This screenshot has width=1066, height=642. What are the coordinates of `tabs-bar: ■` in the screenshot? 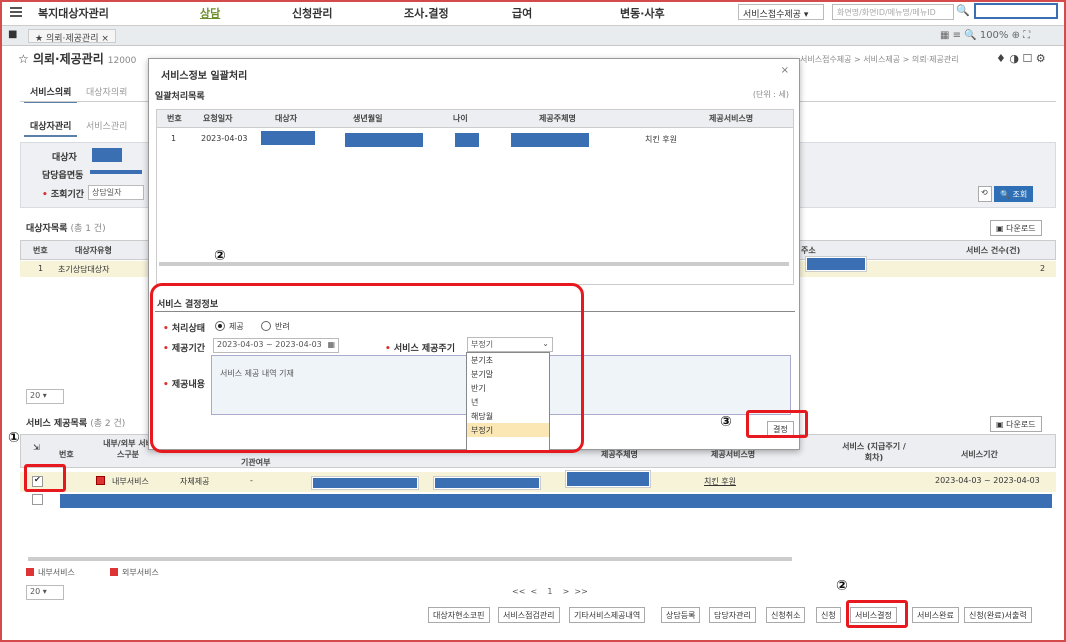 It's located at (533, 36).